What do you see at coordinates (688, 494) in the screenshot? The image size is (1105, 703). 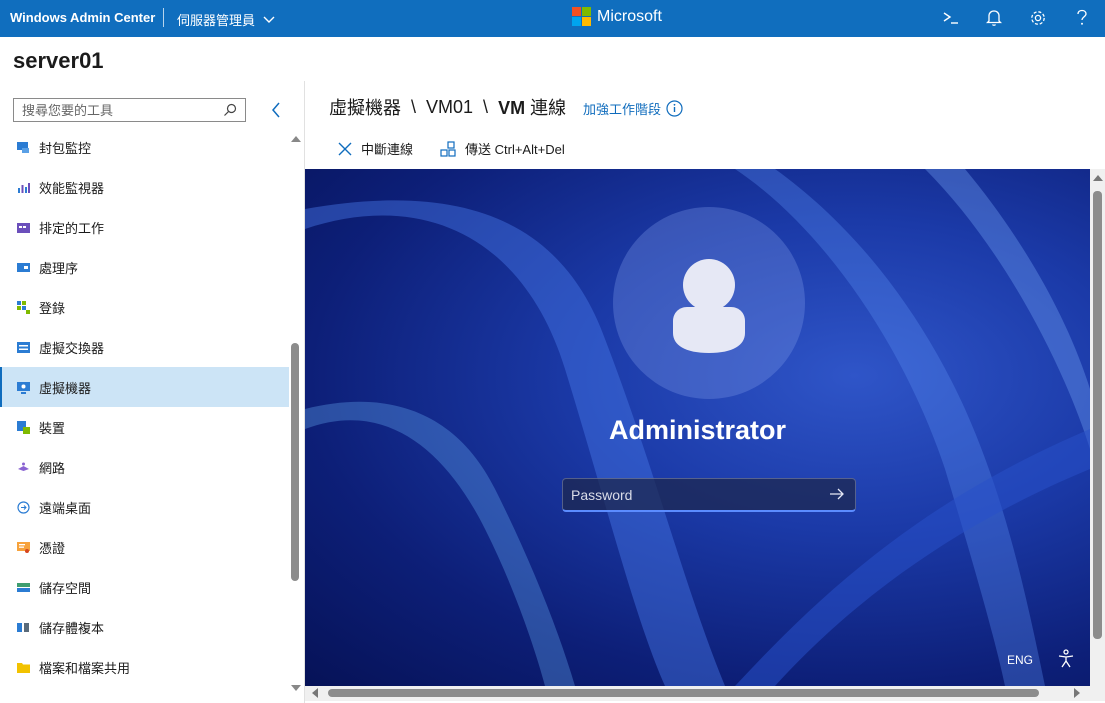 I see `password-input` at bounding box center [688, 494].